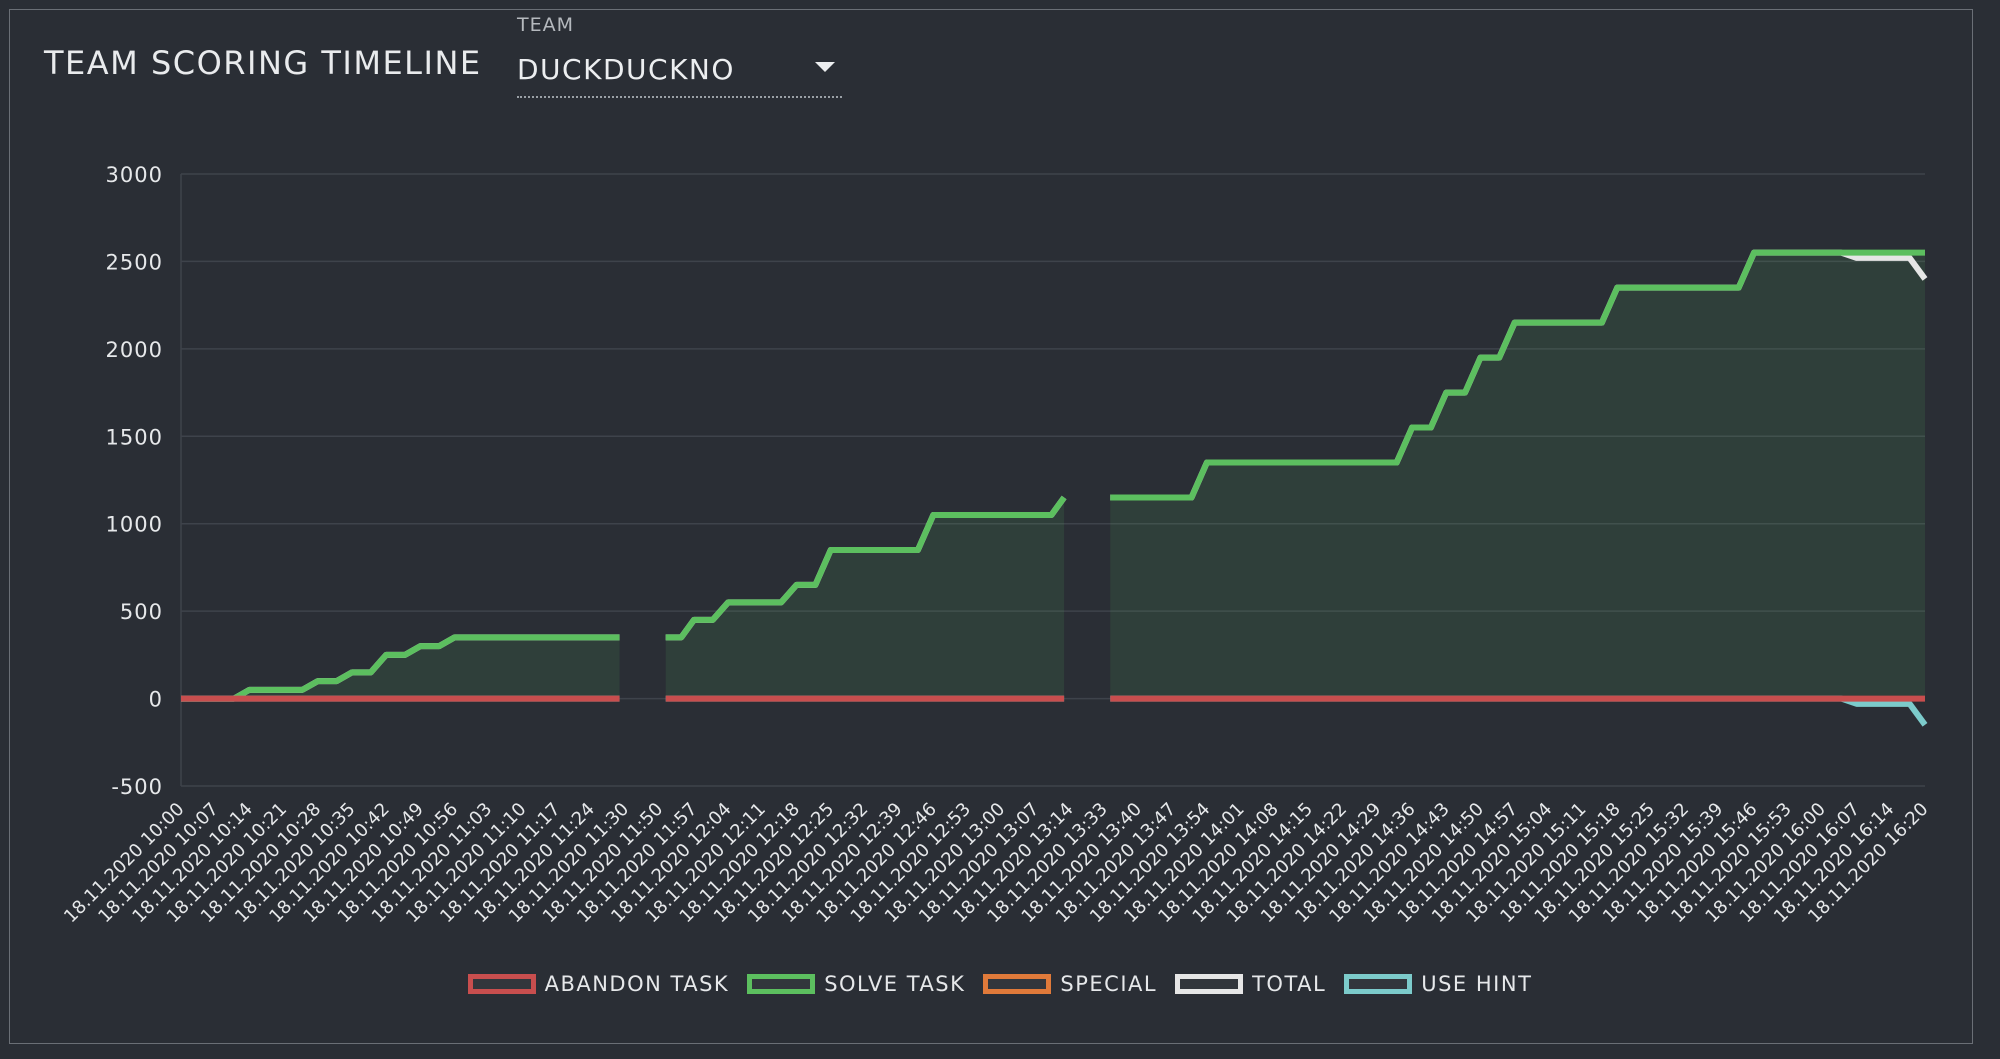 The image size is (2000, 1059). What do you see at coordinates (1289, 984) in the screenshot?
I see `legend-label-total: TOTAL` at bounding box center [1289, 984].